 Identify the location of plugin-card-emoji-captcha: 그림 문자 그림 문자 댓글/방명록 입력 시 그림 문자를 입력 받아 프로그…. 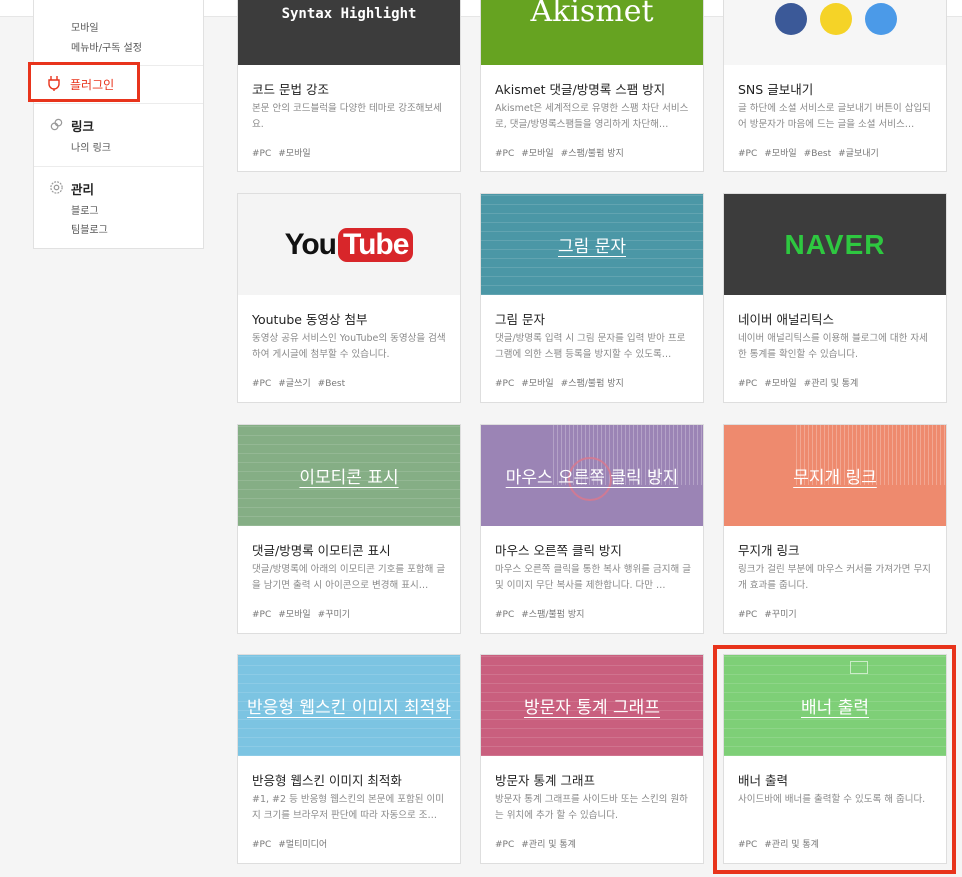
(592, 298).